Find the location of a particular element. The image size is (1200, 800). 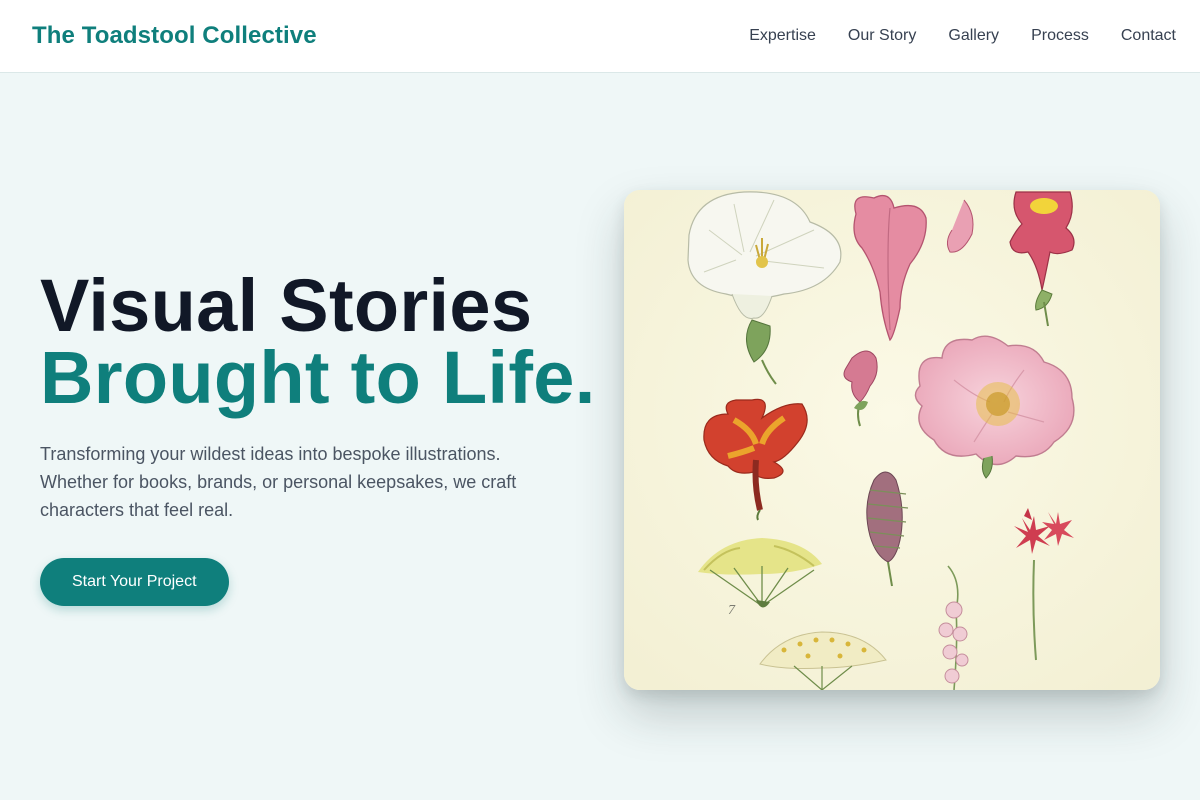

nav-link-expertise: Expertise is located at coordinates (782, 36).